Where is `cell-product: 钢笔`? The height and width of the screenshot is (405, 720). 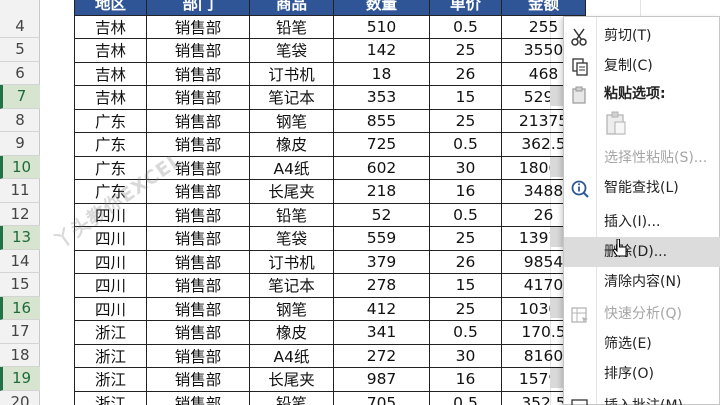 cell-product: 钢笔 is located at coordinates (291, 120).